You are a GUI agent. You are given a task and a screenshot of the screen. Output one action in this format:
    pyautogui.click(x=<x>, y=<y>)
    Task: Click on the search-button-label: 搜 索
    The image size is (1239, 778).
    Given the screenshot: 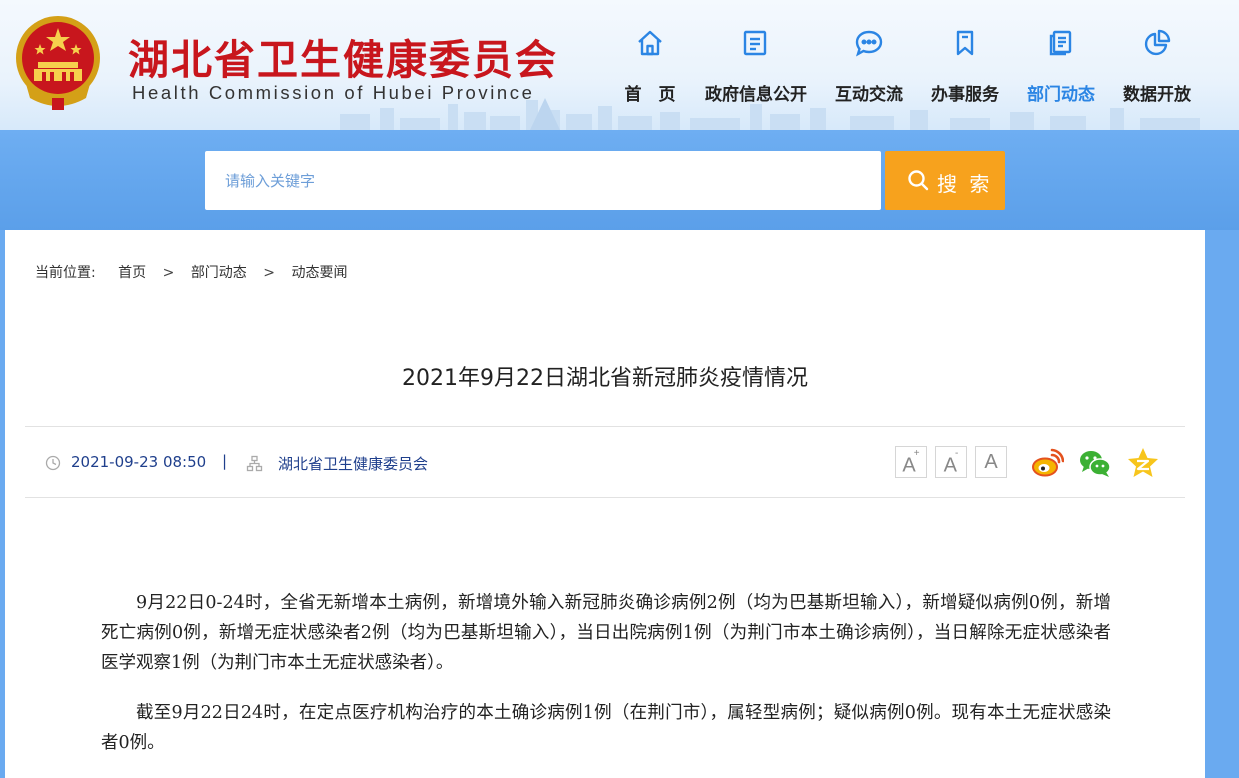 What is the action you would take?
    pyautogui.click(x=965, y=184)
    